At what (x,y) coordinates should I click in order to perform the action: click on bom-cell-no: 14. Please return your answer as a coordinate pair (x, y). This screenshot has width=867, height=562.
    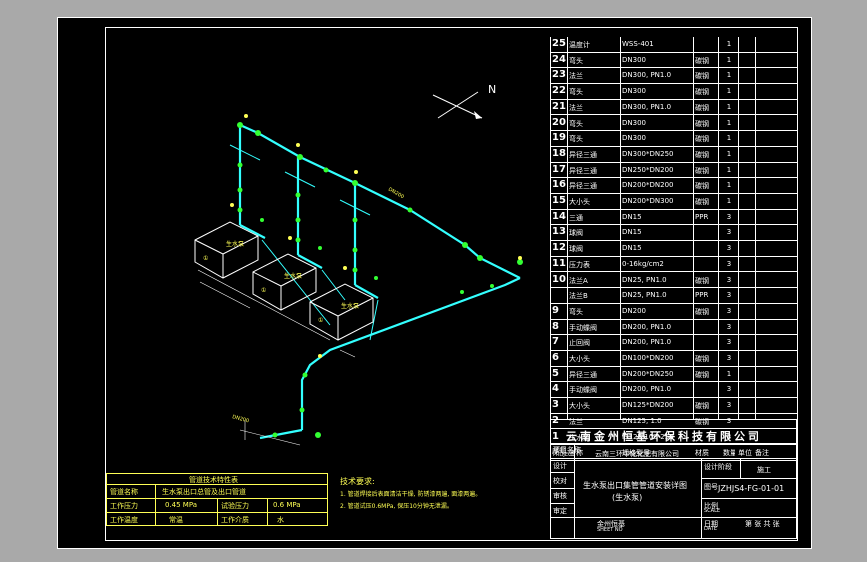
    Looking at the image, I should click on (559, 216).